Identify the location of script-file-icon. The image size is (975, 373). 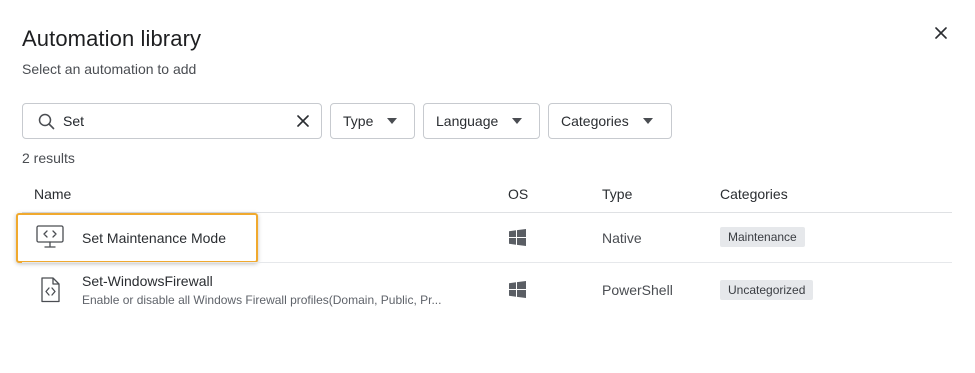
(50, 290).